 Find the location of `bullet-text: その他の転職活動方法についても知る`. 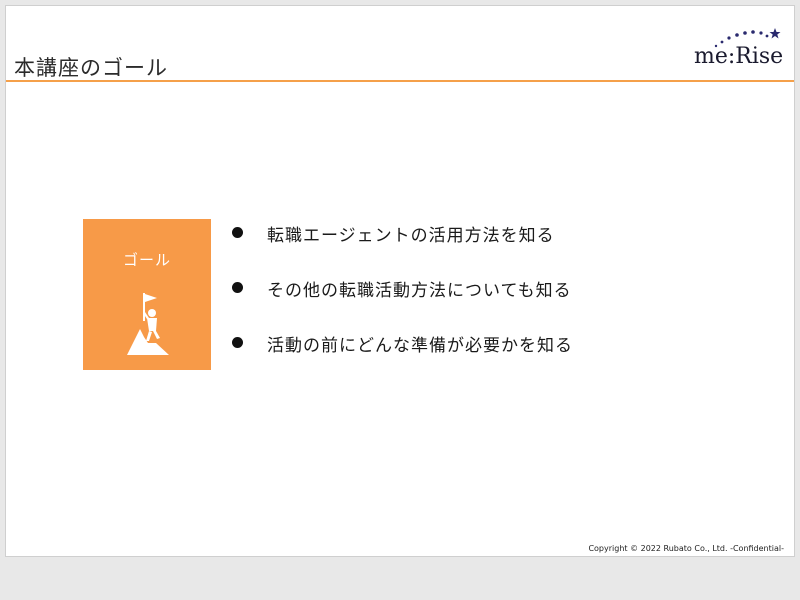

bullet-text: その他の転職活動方法についても知る is located at coordinates (419, 291).